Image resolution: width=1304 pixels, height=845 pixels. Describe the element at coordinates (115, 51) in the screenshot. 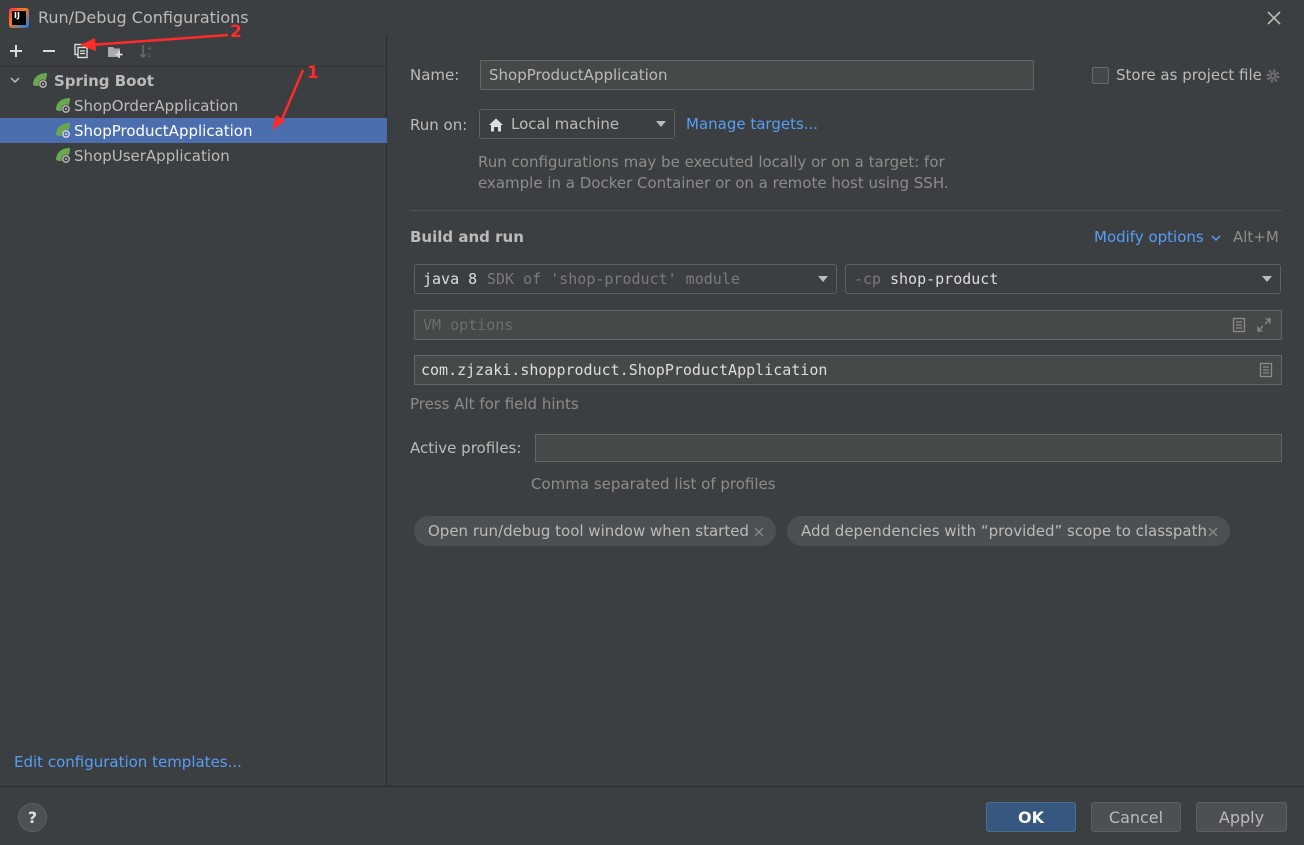

I see `new-folder-icon` at that location.